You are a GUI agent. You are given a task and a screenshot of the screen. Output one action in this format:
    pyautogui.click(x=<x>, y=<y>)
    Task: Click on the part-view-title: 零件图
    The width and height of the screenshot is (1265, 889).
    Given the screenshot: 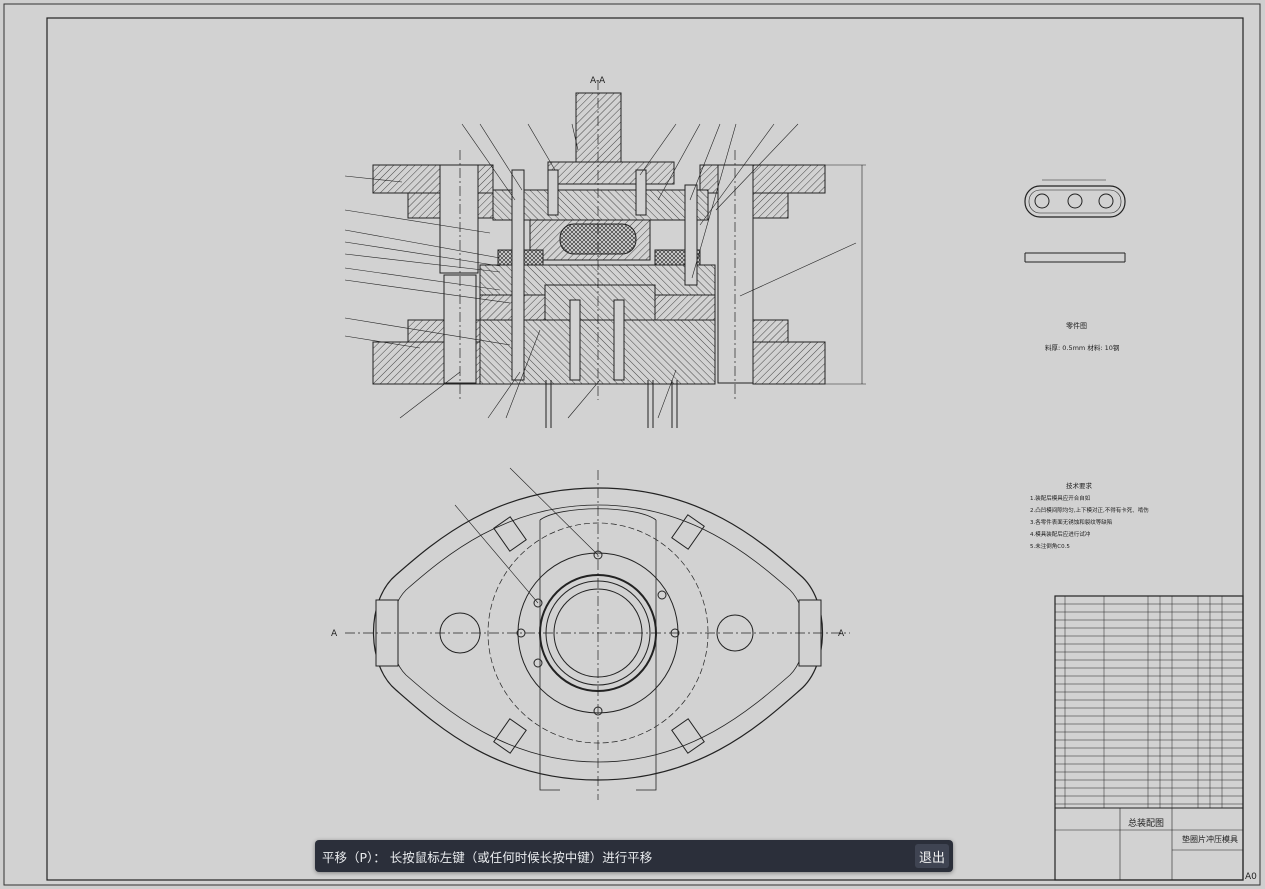 What is the action you would take?
    pyautogui.click(x=1076, y=325)
    